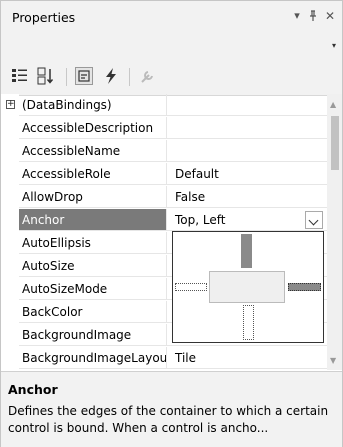 The height and width of the screenshot is (447, 343). I want to click on property-name: AccessibleRole, so click(93, 174).